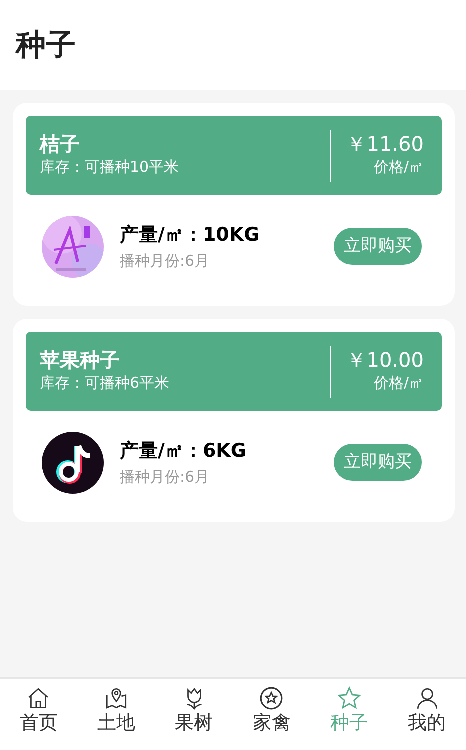 The width and height of the screenshot is (466, 750). What do you see at coordinates (117, 714) in the screenshot?
I see `tab-item: 土地` at bounding box center [117, 714].